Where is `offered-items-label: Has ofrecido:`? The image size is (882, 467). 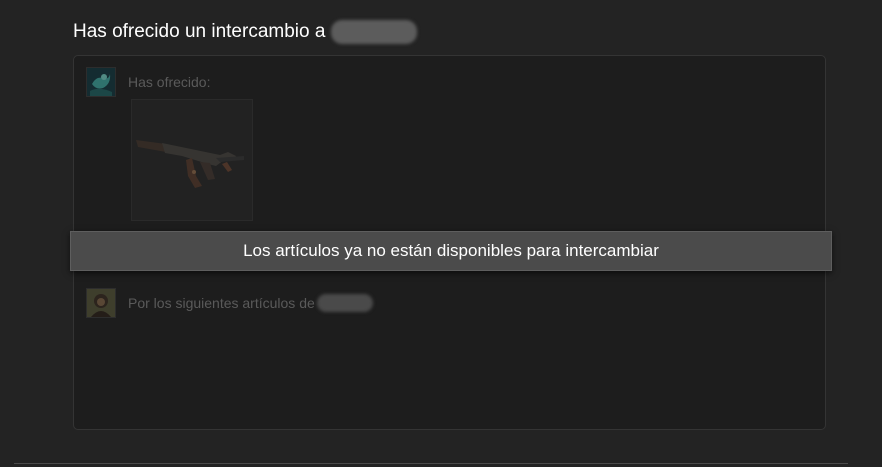 offered-items-label: Has ofrecido: is located at coordinates (169, 82).